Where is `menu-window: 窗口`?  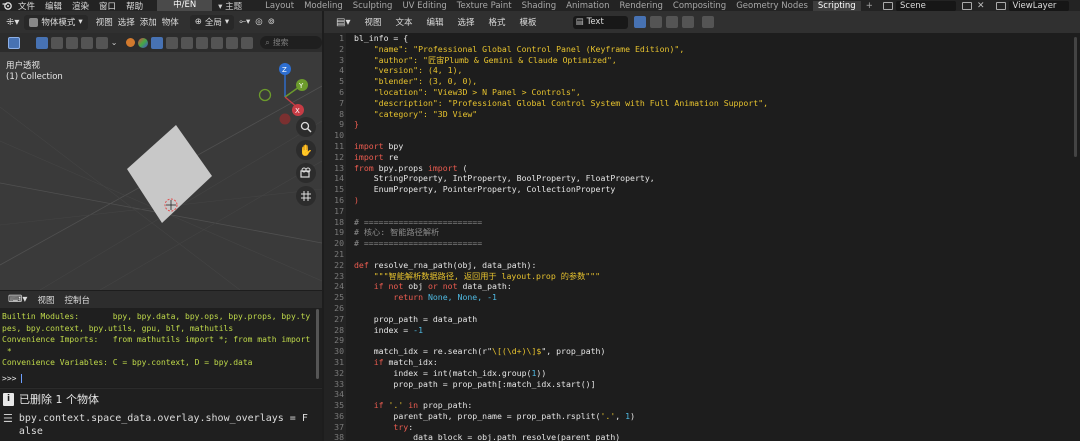
menu-window: 窗口 is located at coordinates (108, 6).